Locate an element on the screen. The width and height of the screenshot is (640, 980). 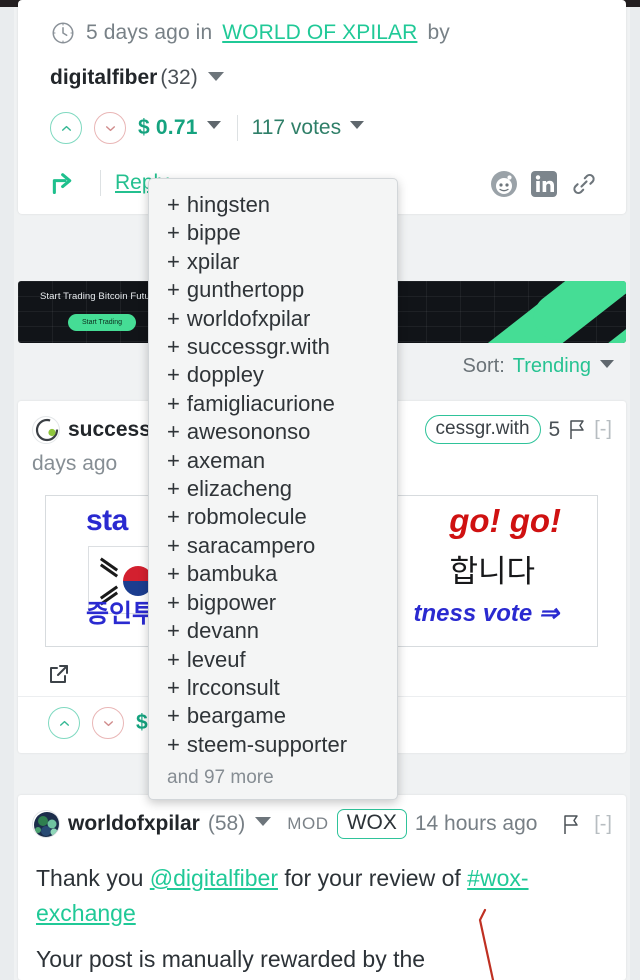
post-meta-row: 5 days ago in WORLD OF XPILAR by is located at coordinates (322, 29).